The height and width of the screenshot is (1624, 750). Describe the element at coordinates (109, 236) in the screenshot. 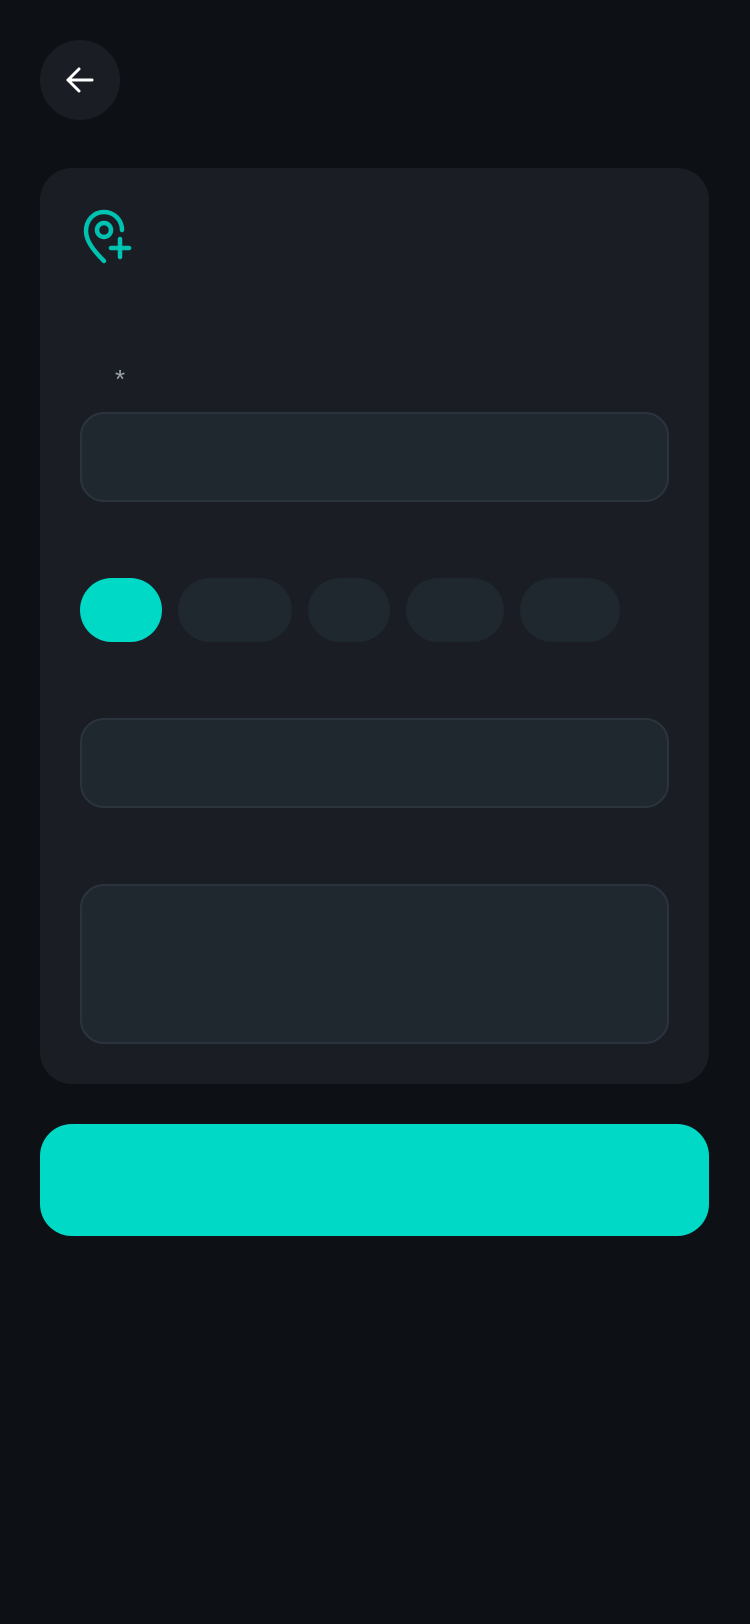

I see `map-pin-plus-icon` at that location.